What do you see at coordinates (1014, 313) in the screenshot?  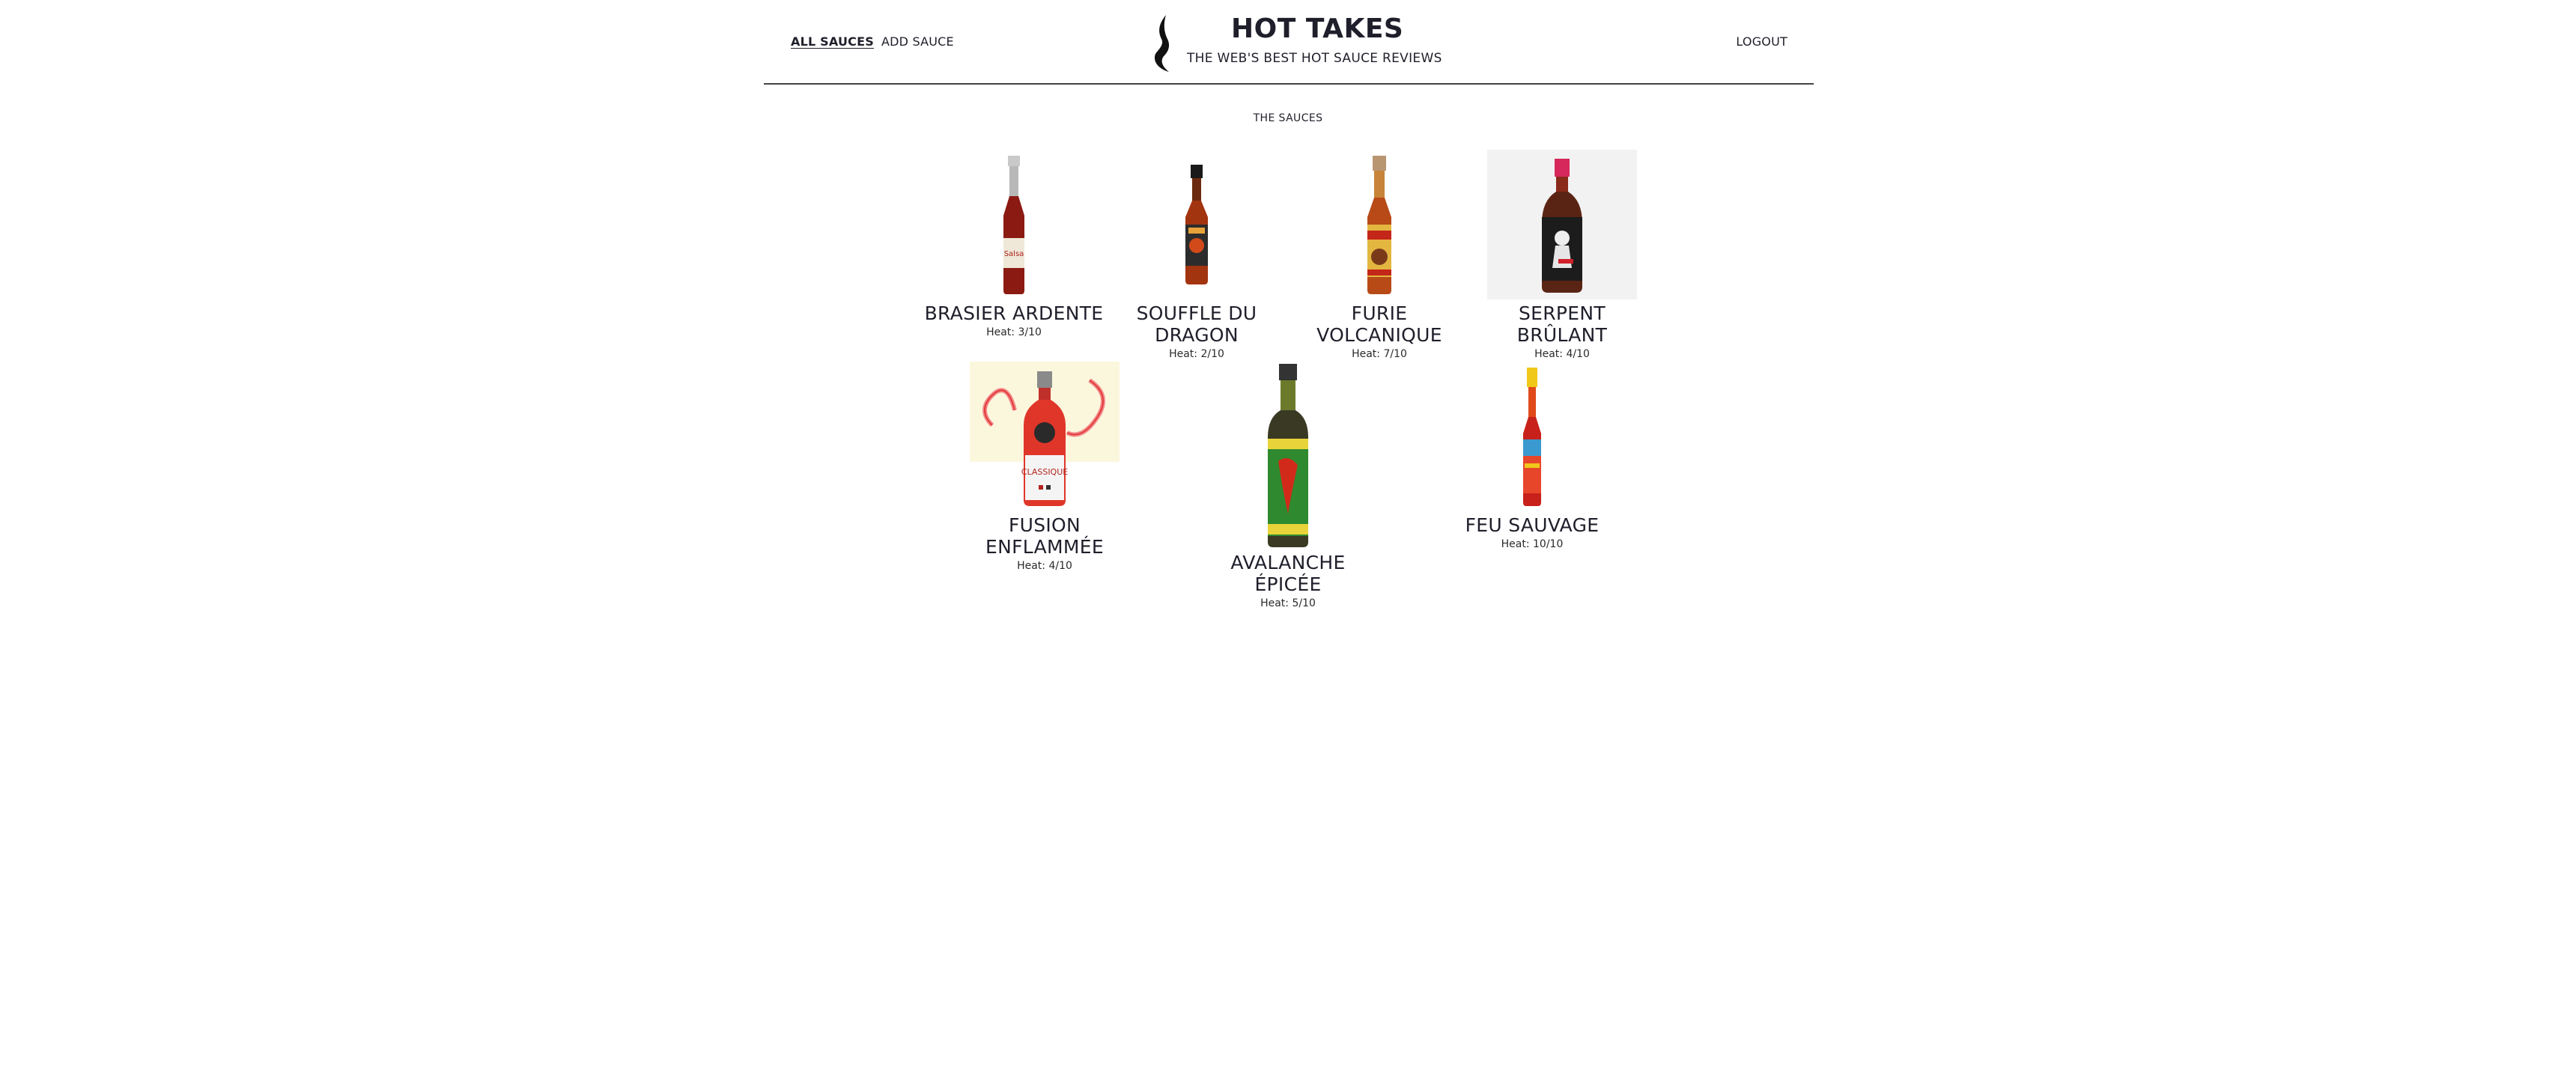 I see `sauce-name: BRASIER ARDENTE` at bounding box center [1014, 313].